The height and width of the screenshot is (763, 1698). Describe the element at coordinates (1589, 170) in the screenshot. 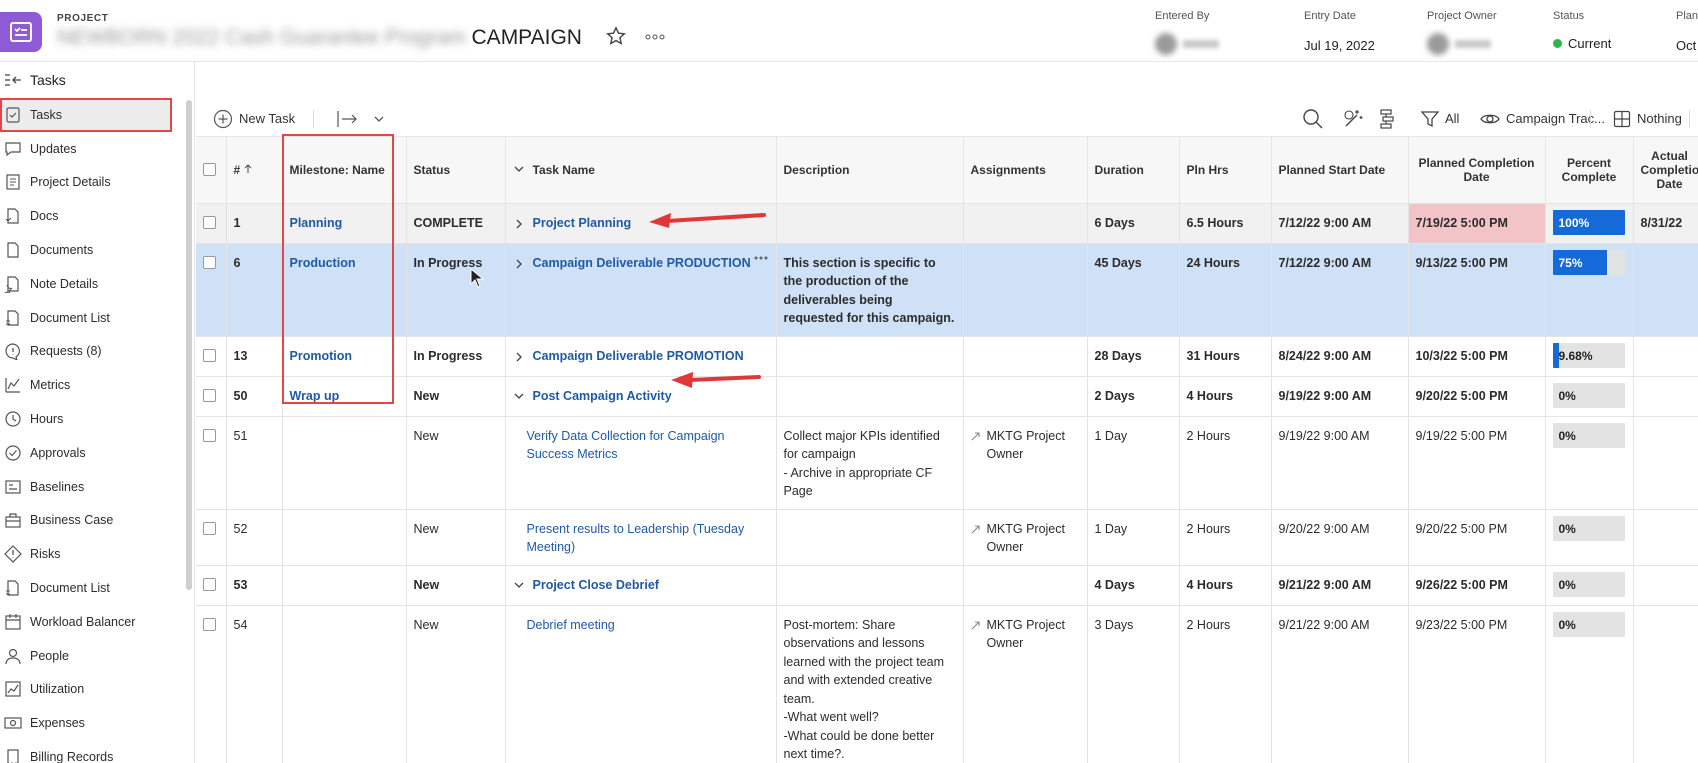

I see `column-header-percent-complete: Percent Complete` at that location.